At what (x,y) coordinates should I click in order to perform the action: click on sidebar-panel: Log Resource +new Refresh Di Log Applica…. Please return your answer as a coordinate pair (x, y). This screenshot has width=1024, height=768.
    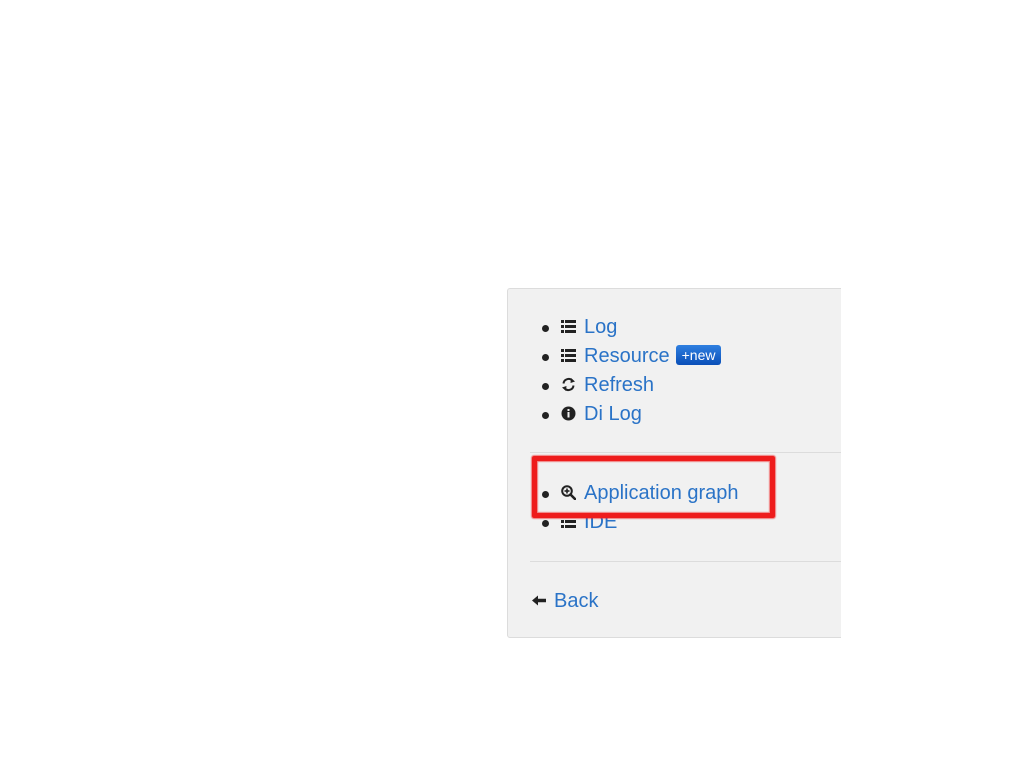
    Looking at the image, I should click on (674, 463).